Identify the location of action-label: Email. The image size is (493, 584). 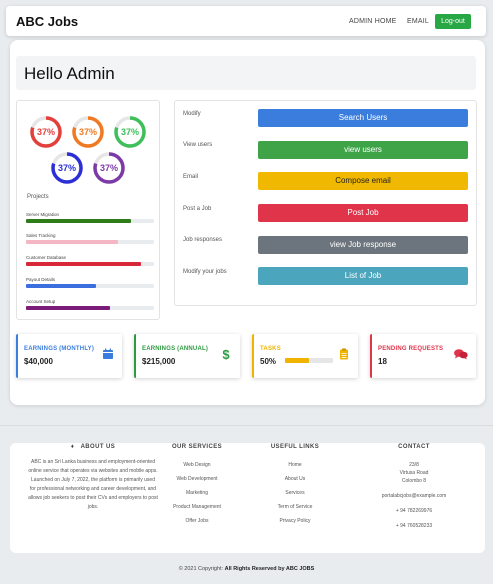
(191, 177).